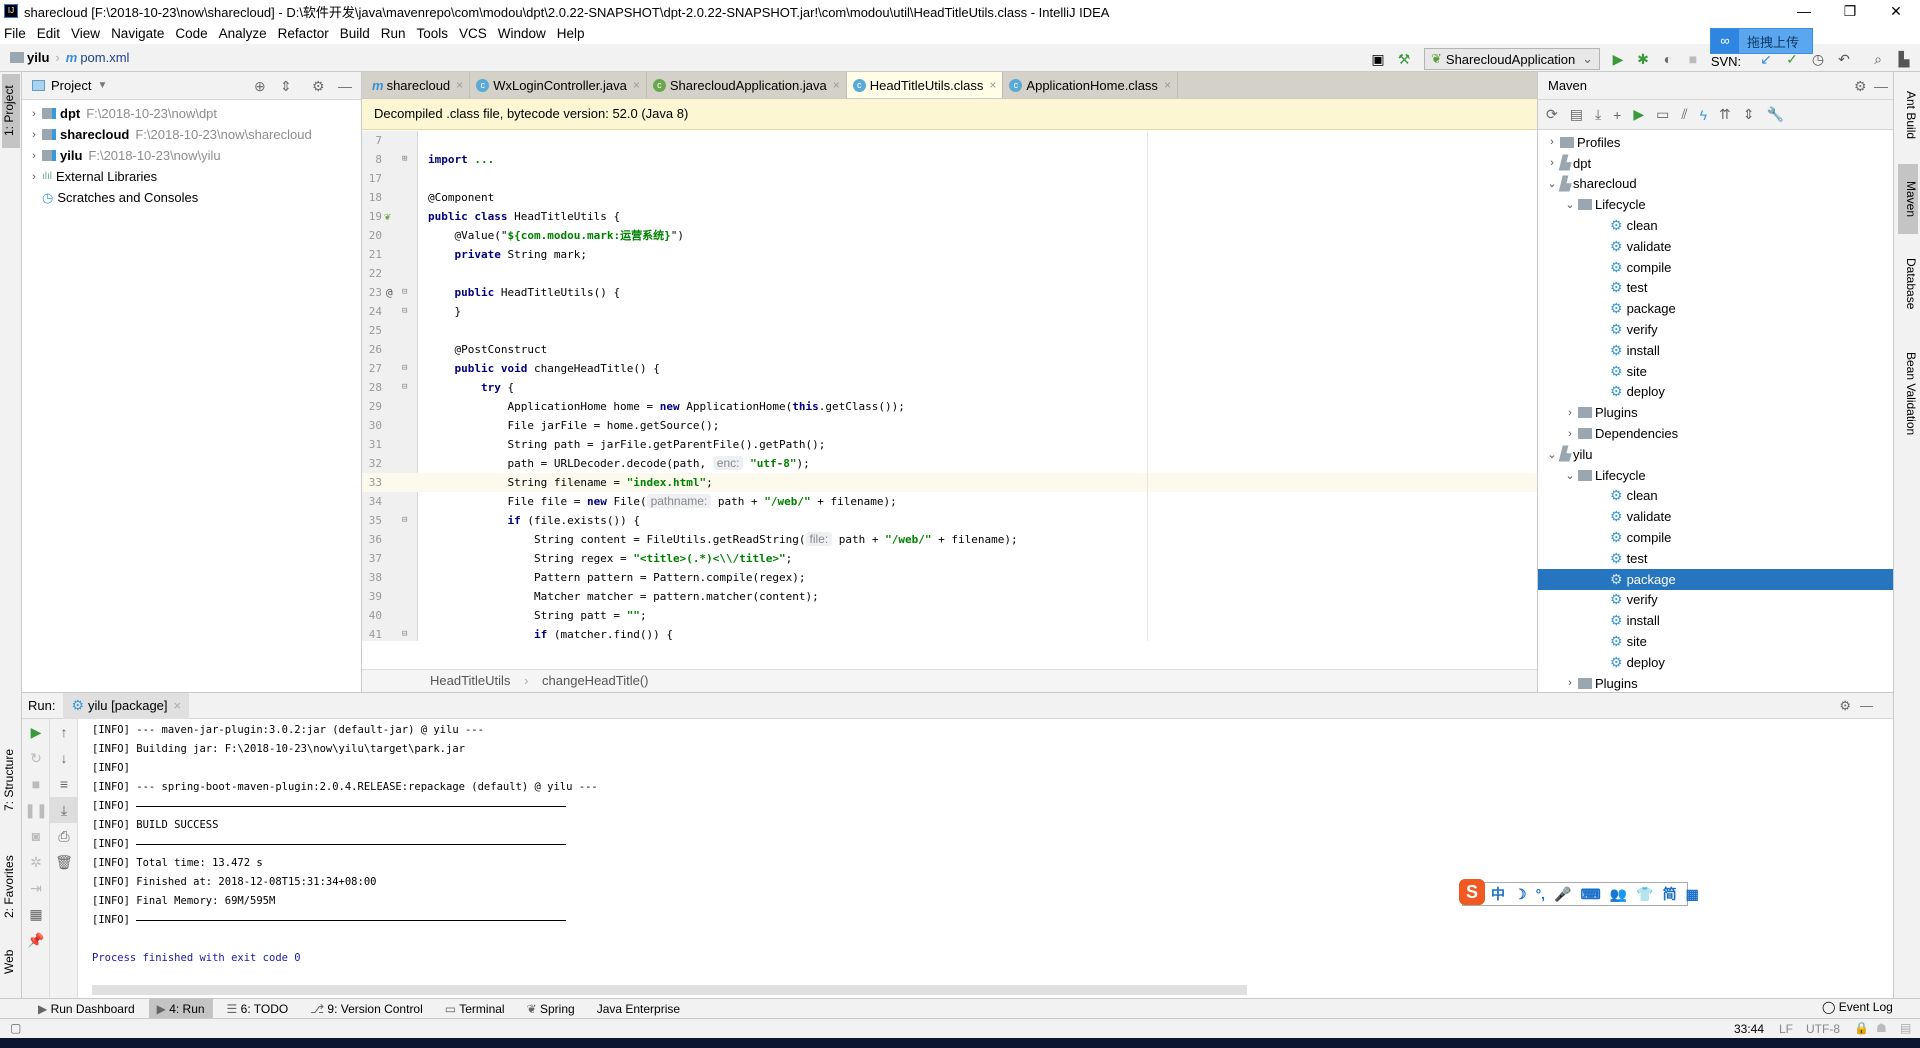 Image resolution: width=1920 pixels, height=1048 pixels. I want to click on layout-icon: ▣, so click(1378, 59).